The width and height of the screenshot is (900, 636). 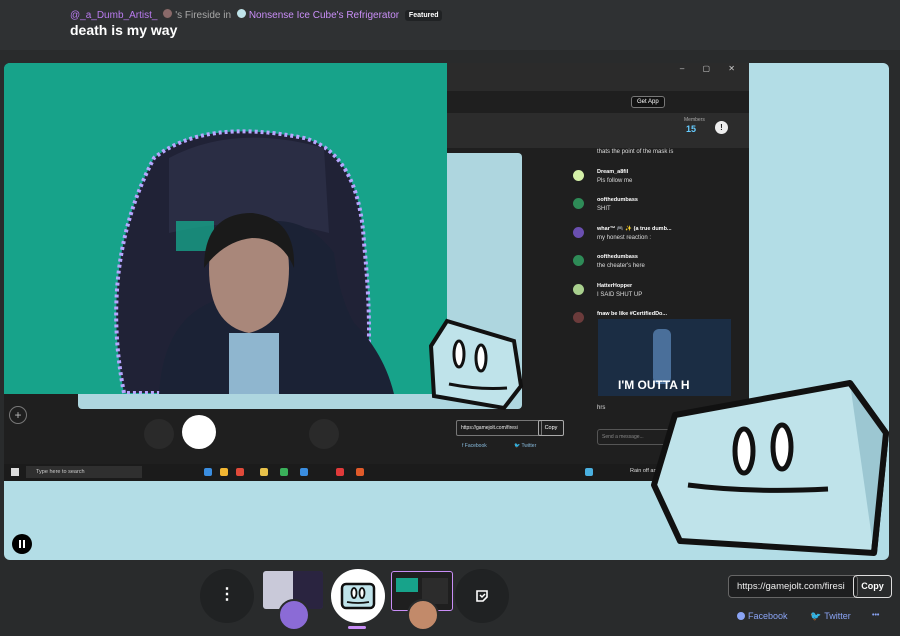 What do you see at coordinates (830, 616) in the screenshot?
I see `twitter-share-link: 🐦 Twitter` at bounding box center [830, 616].